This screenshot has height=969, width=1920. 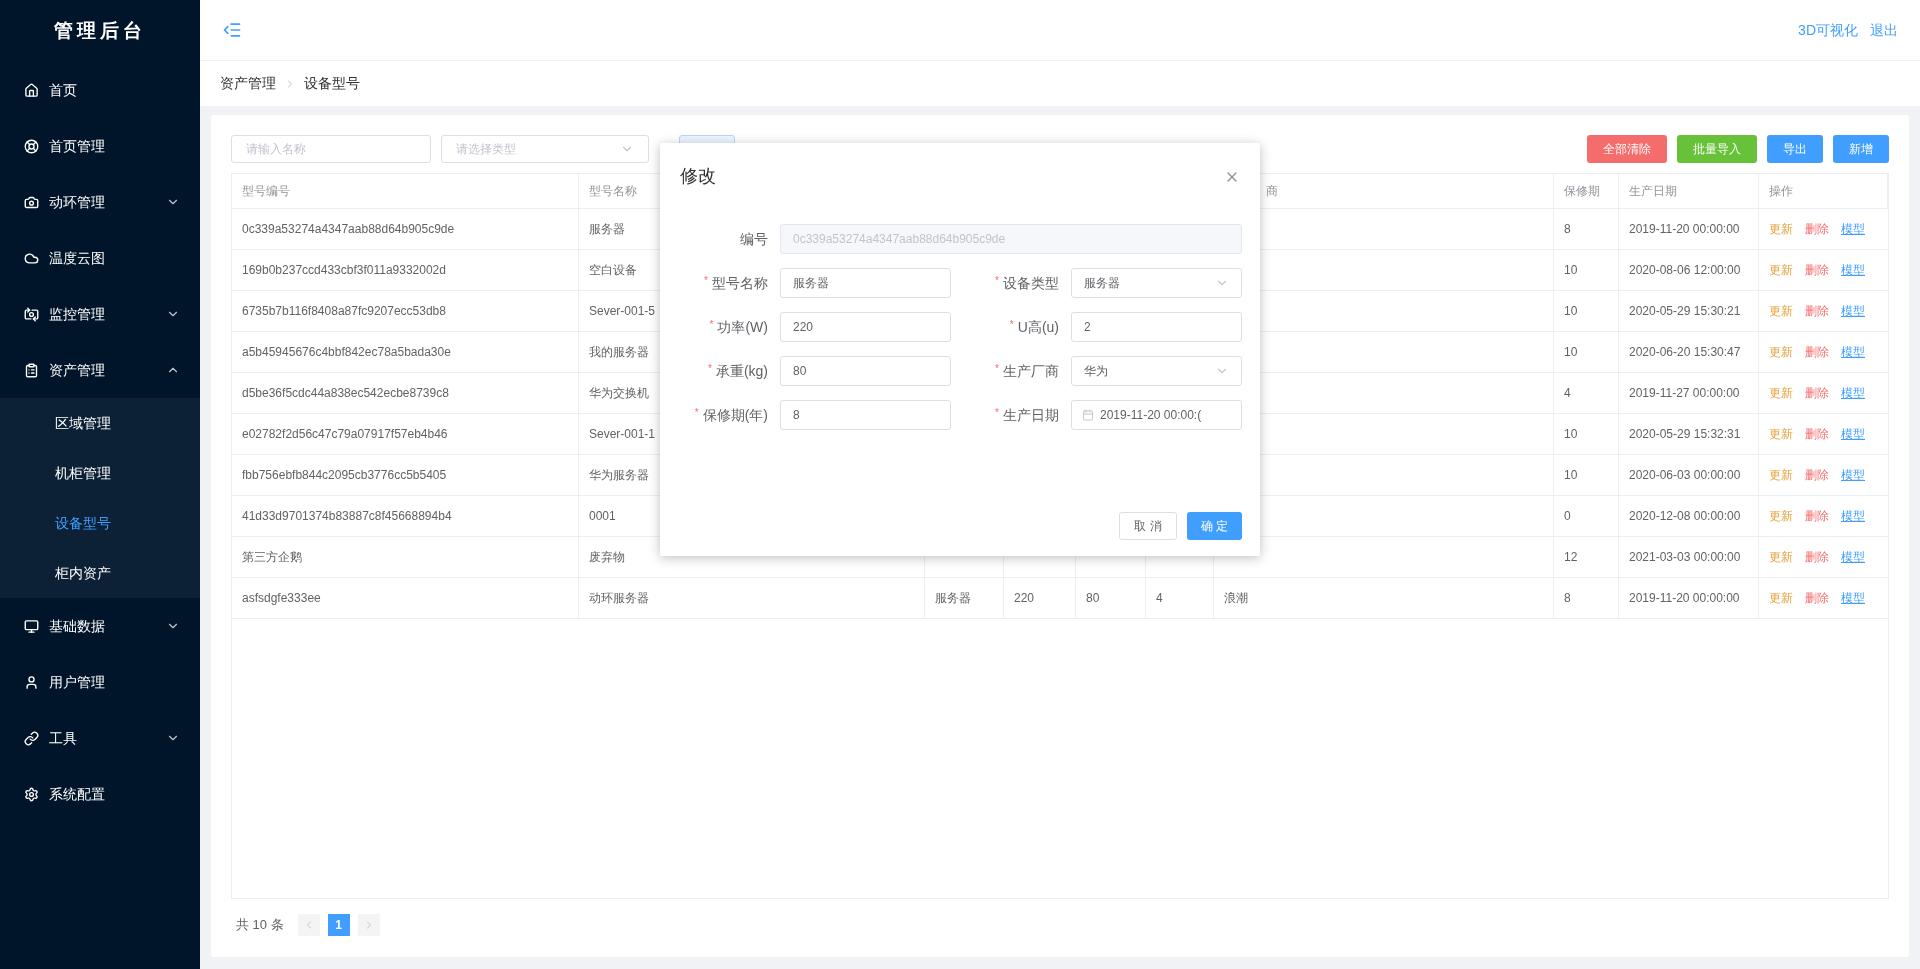 I want to click on name-search-field: 请输入名称, so click(x=331, y=149).